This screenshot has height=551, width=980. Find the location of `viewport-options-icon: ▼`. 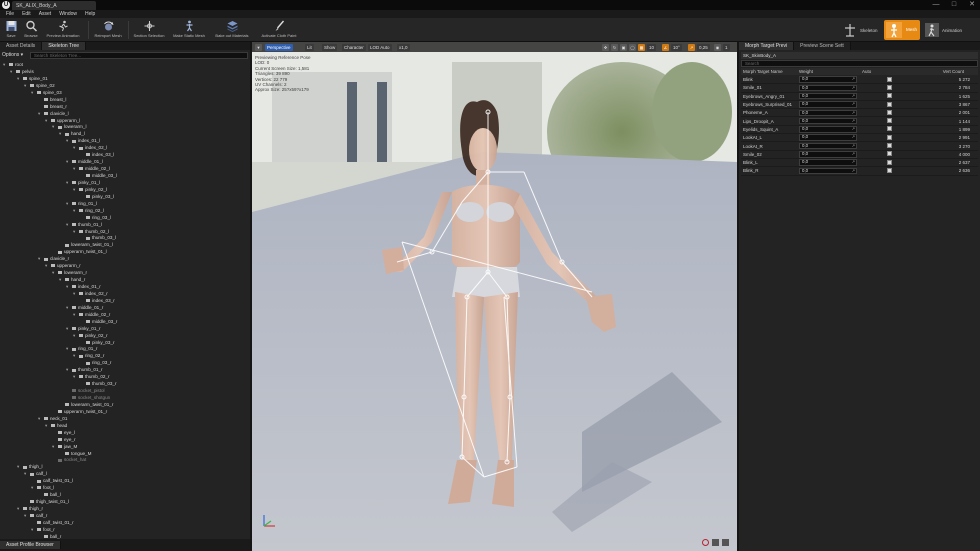

viewport-options-icon: ▼ is located at coordinates (258, 47).